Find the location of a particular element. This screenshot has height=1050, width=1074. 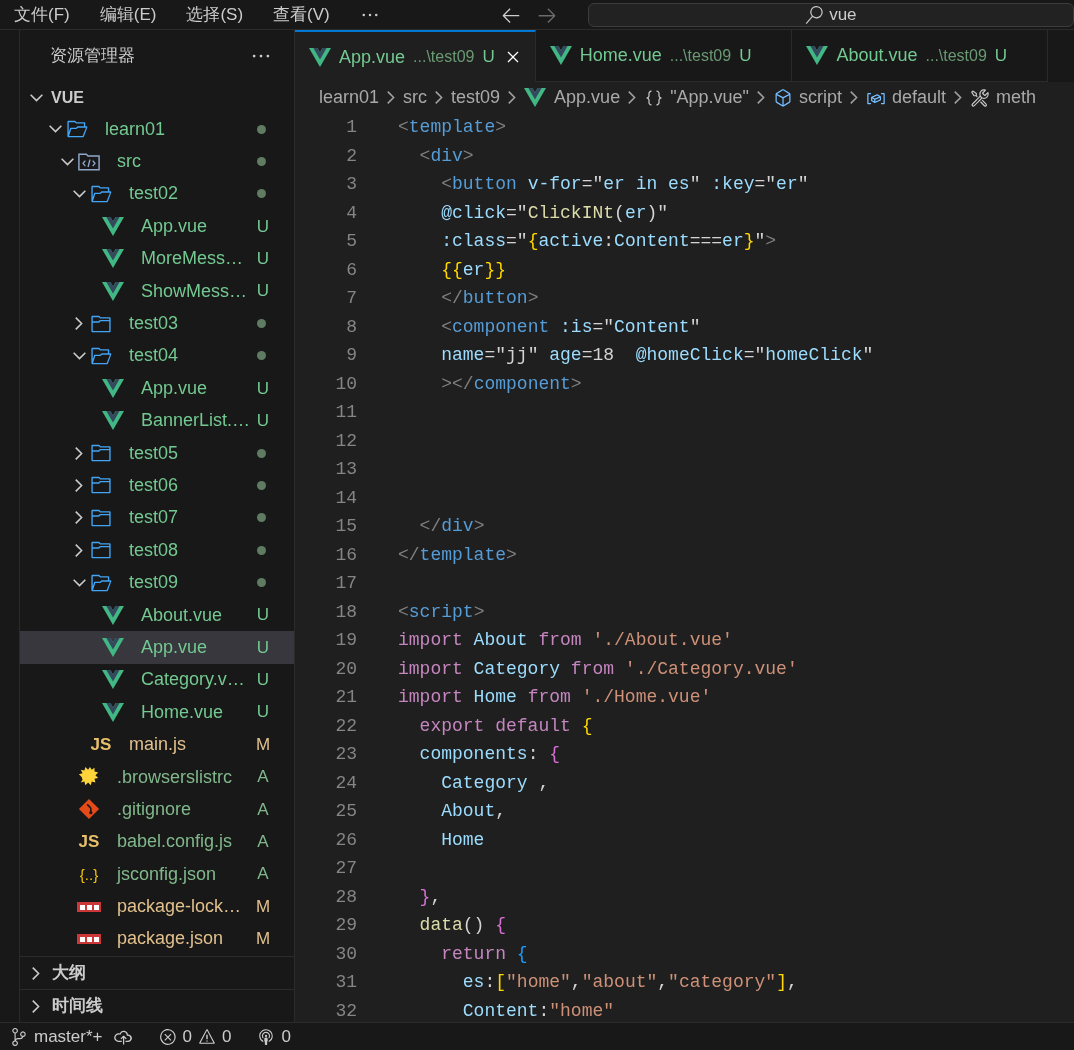

folder-row: test04 is located at coordinates (157, 356).